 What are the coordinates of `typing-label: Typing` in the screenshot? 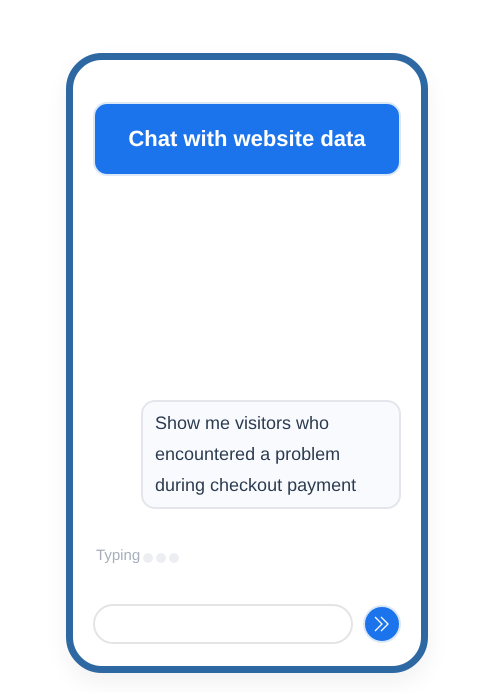 It's located at (118, 555).